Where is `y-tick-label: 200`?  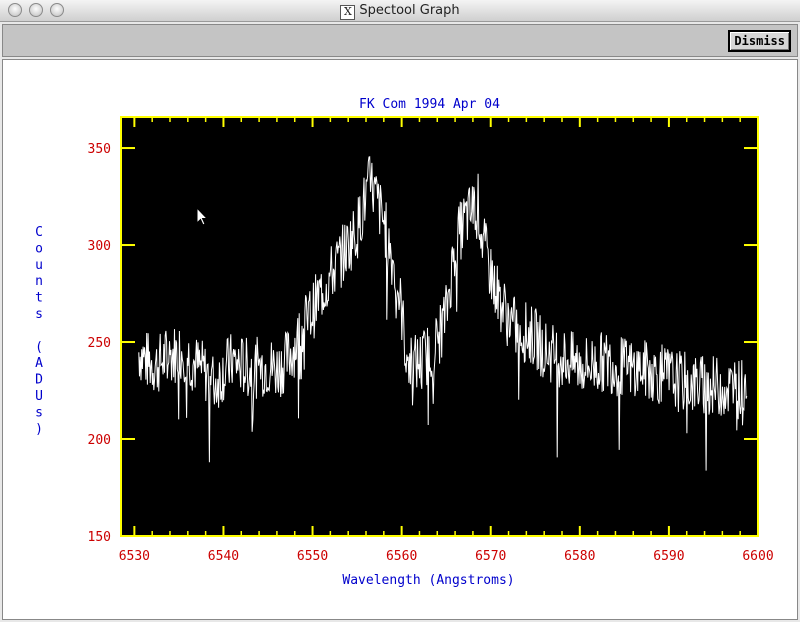
y-tick-label: 200 is located at coordinates (99, 440).